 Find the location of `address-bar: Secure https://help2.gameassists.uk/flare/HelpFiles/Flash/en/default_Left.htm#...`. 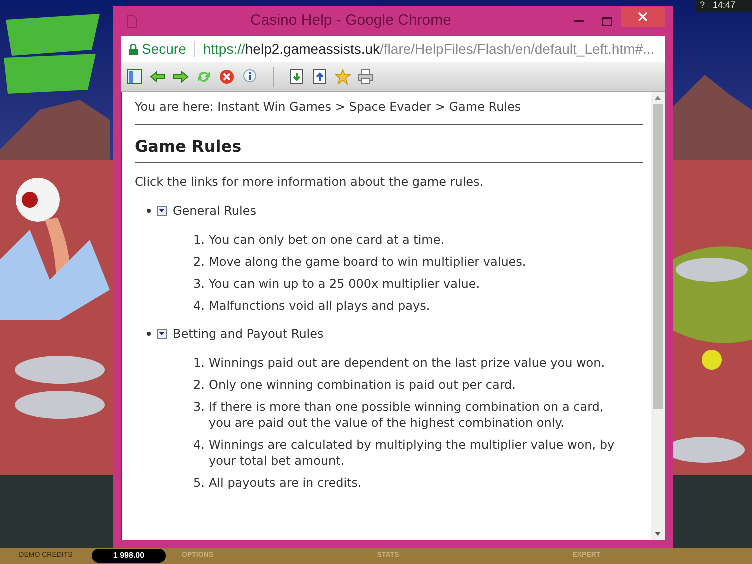

address-bar: Secure https://help2.gameassists.uk/flare/HelpFiles/Flash/en/default_Left.htm#... is located at coordinates (393, 49).